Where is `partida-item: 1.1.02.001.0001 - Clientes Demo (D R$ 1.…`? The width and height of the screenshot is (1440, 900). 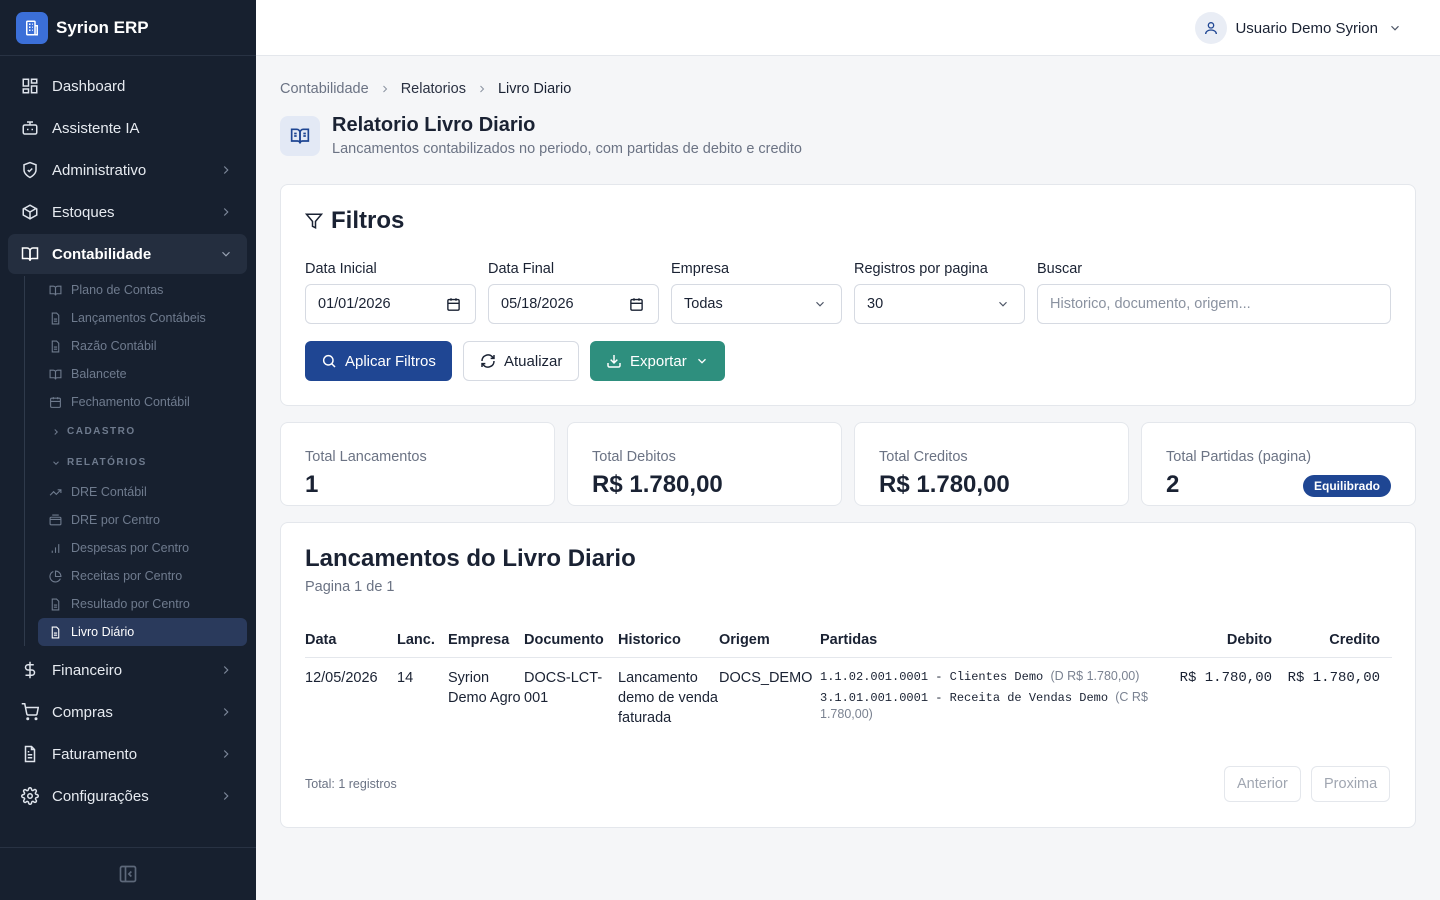
partida-item: 1.1.02.001.0001 - Clientes Demo (D R$ 1.… is located at coordinates (999, 676).